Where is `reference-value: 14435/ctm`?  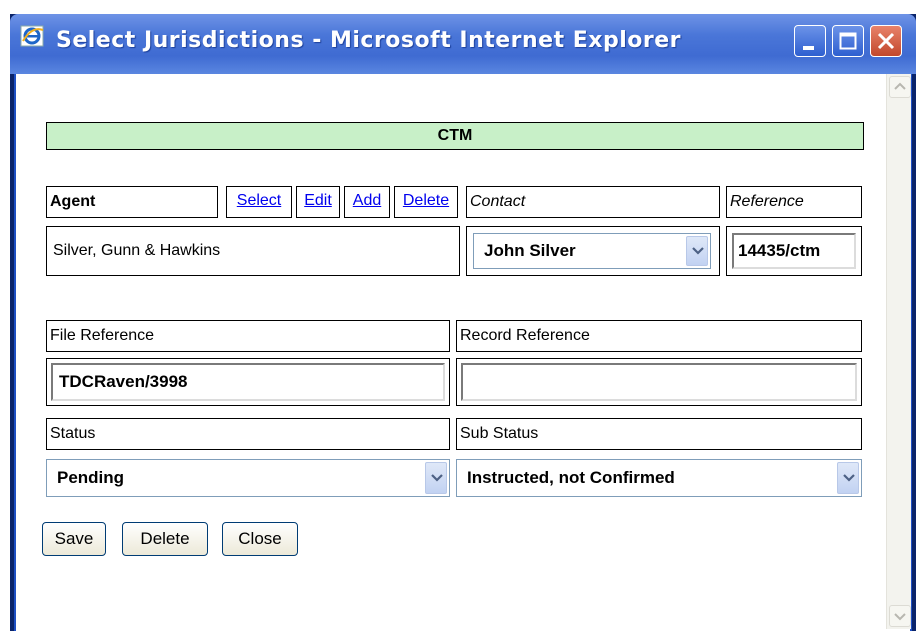
reference-value: 14435/ctm is located at coordinates (779, 250).